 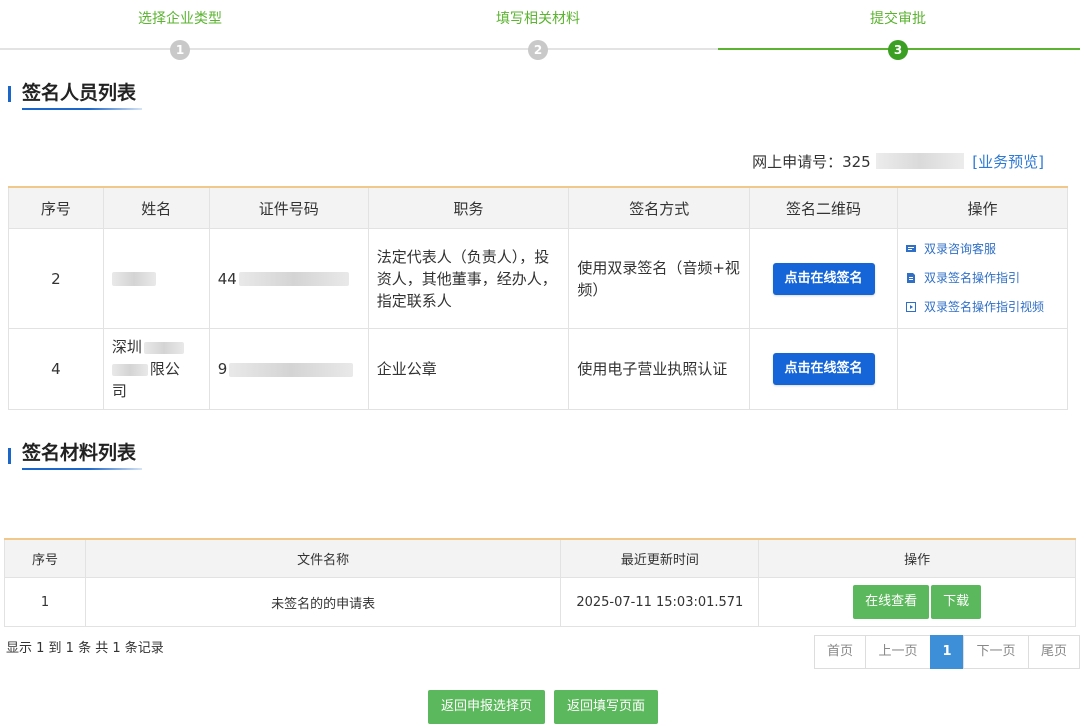 I want to click on view-online-button: 在线查看, so click(x=891, y=602).